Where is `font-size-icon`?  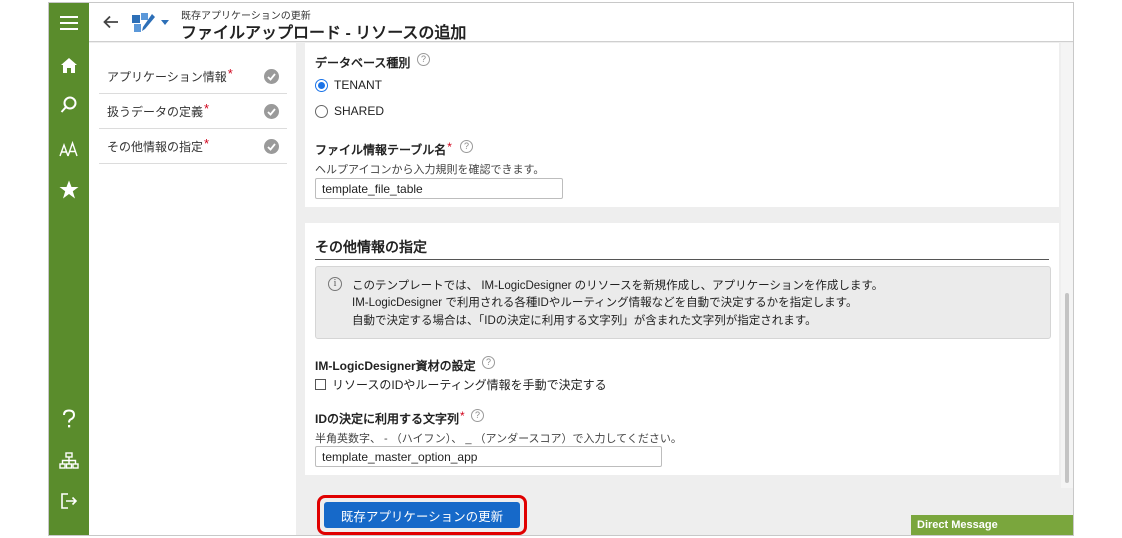
font-size-icon is located at coordinates (69, 149).